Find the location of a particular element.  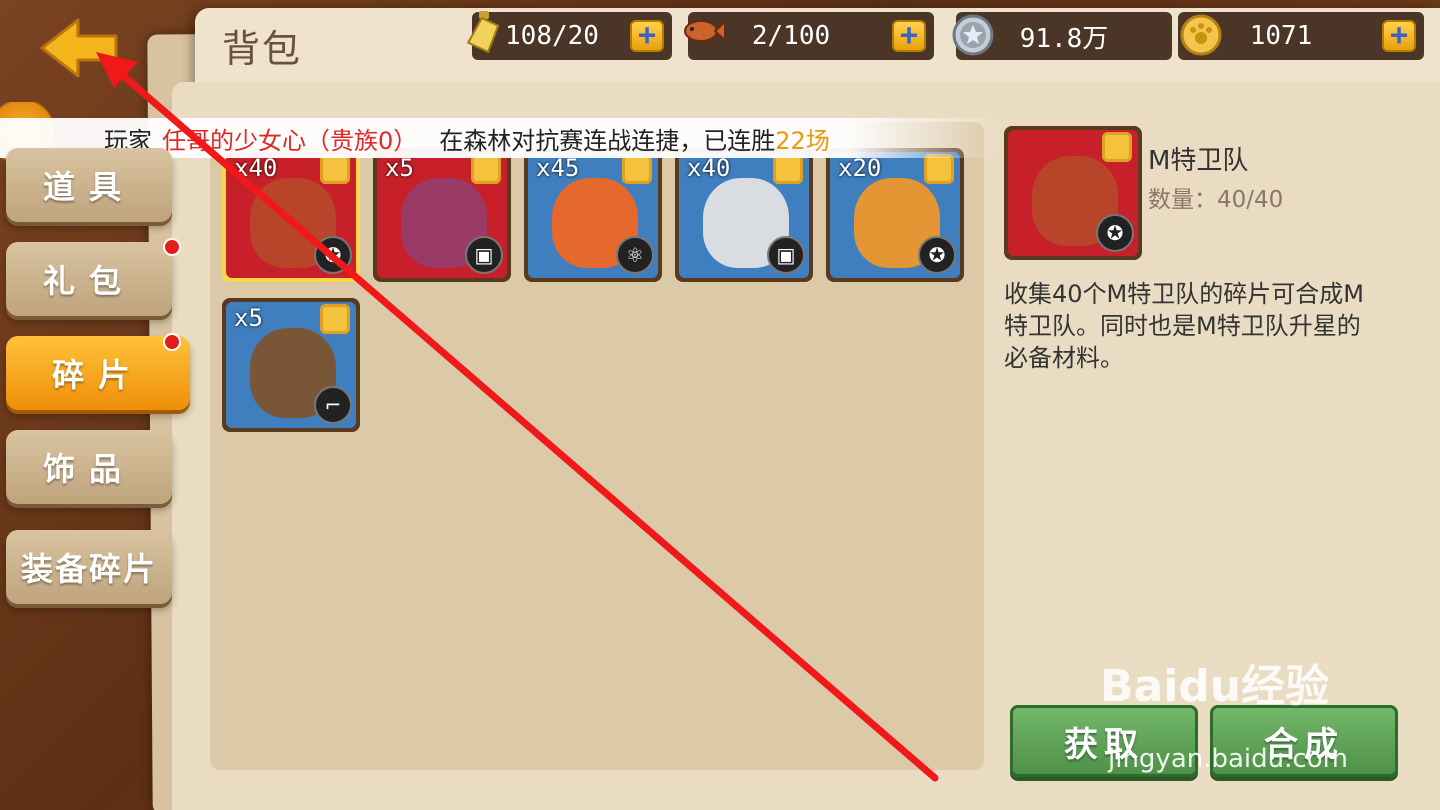

back-button is located at coordinates (80, 48).